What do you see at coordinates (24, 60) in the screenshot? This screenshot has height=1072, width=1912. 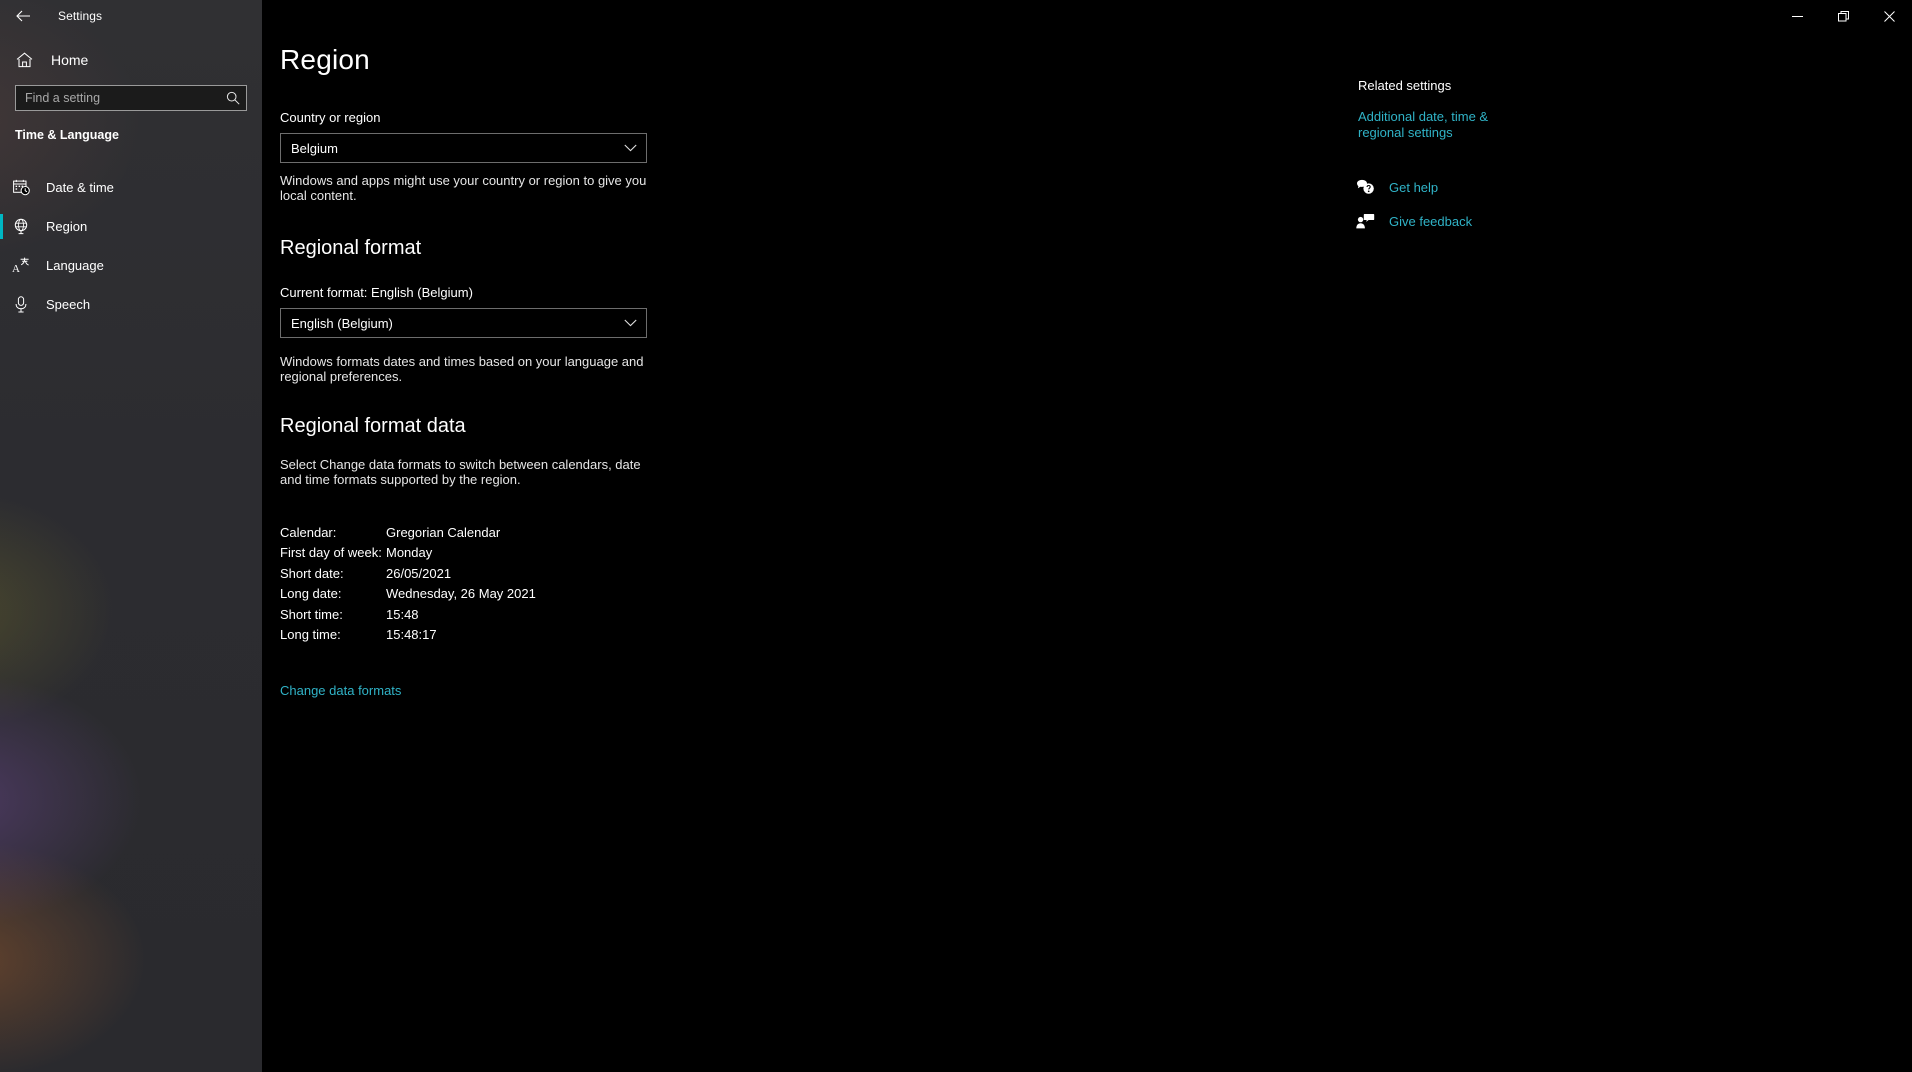 I see `home-icon` at bounding box center [24, 60].